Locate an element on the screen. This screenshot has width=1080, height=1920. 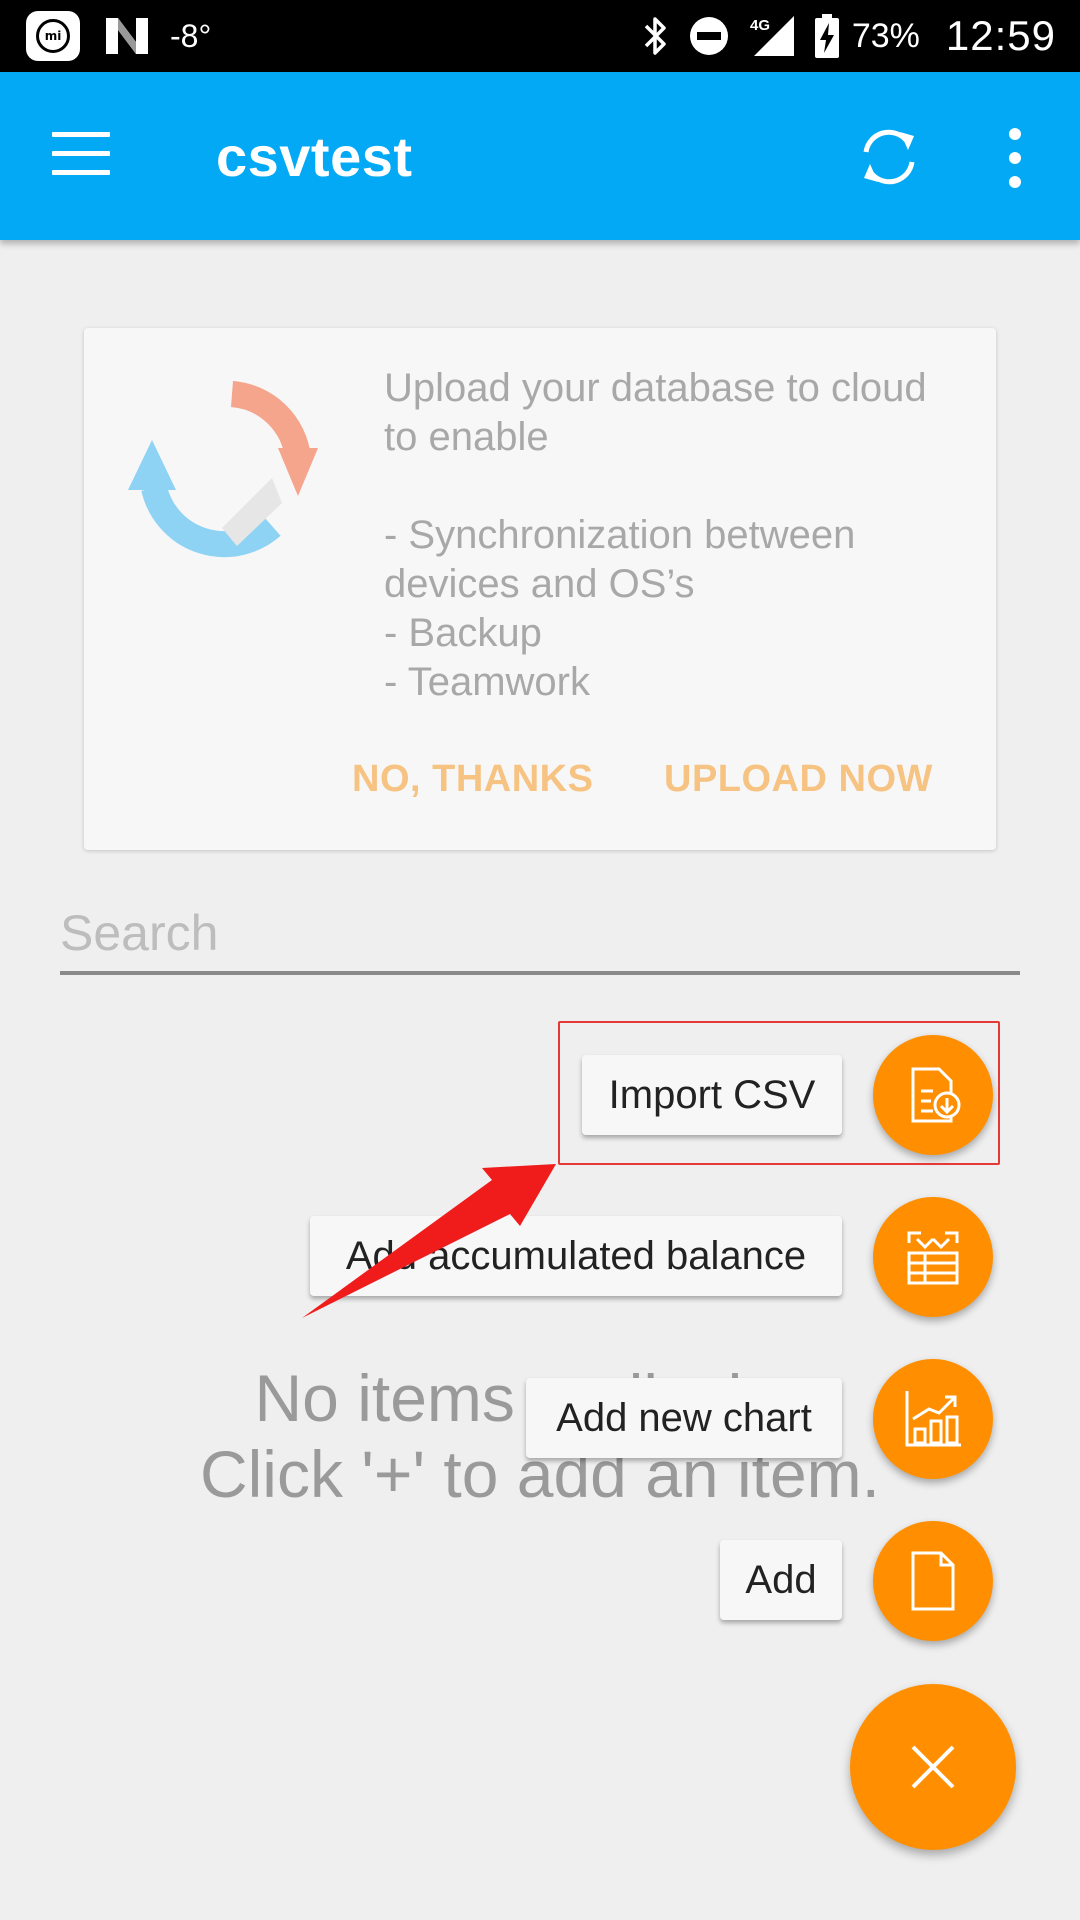
promo-bullet: - Synchronization between is located at coordinates (620, 535).